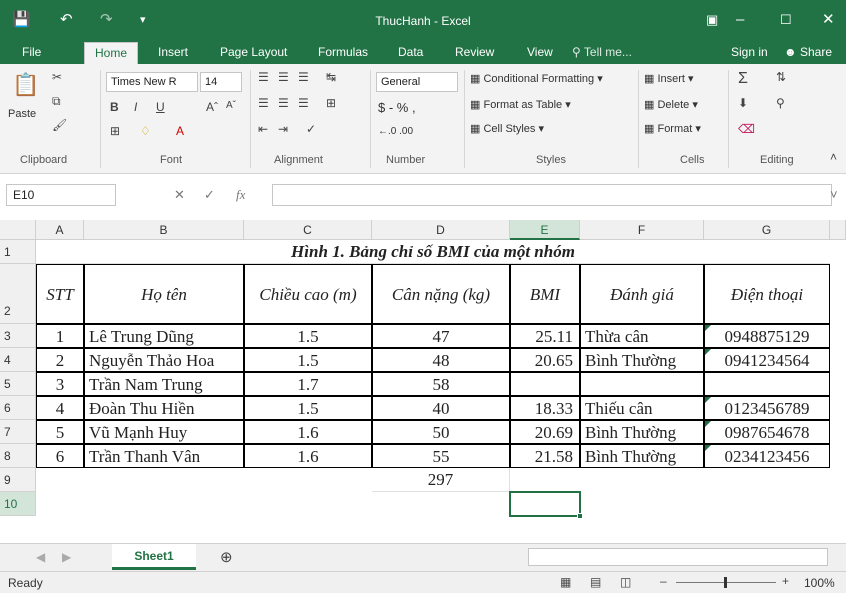 The image size is (846, 593). What do you see at coordinates (226, 557) in the screenshot?
I see `new-sheet-icon: ⊕` at bounding box center [226, 557].